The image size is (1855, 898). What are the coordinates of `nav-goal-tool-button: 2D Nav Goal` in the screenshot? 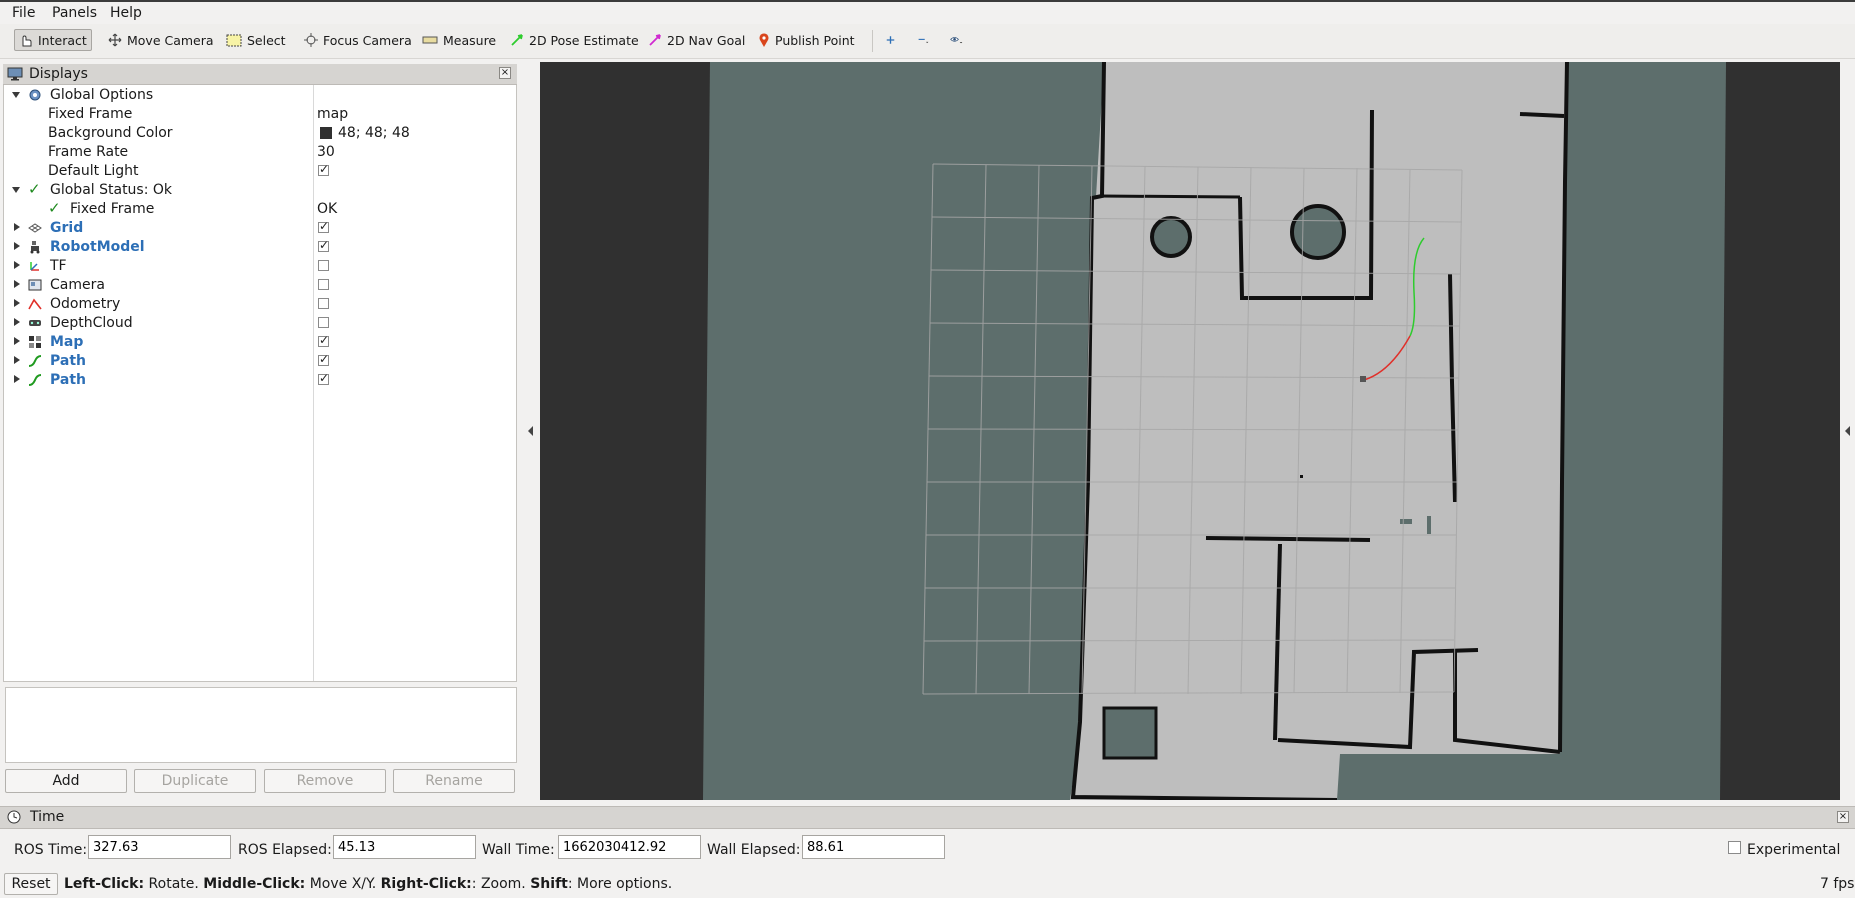 It's located at (696, 40).